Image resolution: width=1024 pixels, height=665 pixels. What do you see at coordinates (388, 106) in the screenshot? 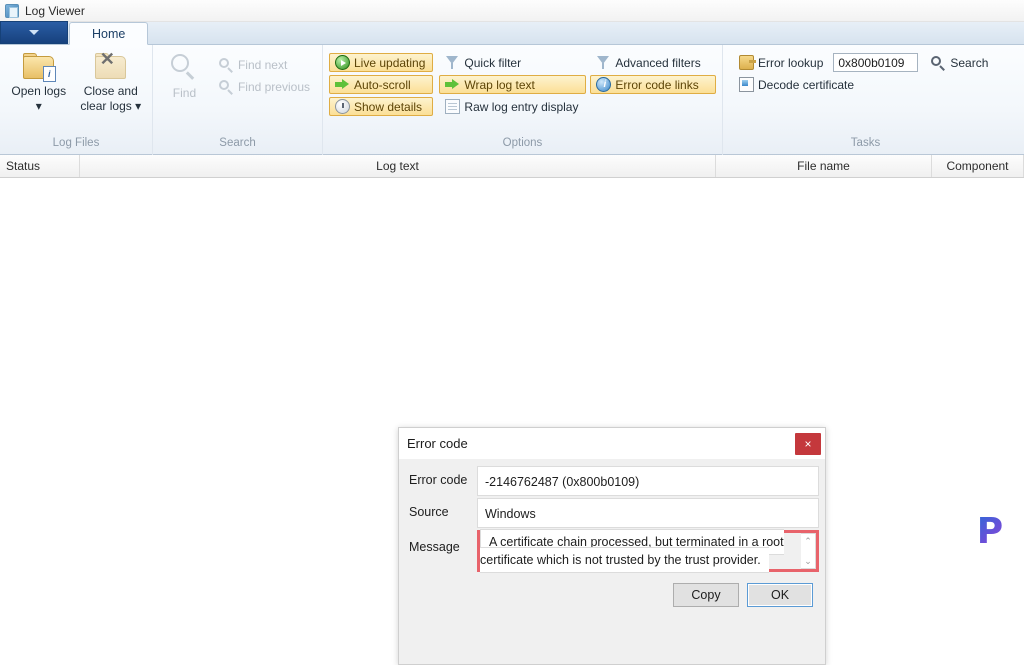
I see `show-details-label: Show details` at bounding box center [388, 106].